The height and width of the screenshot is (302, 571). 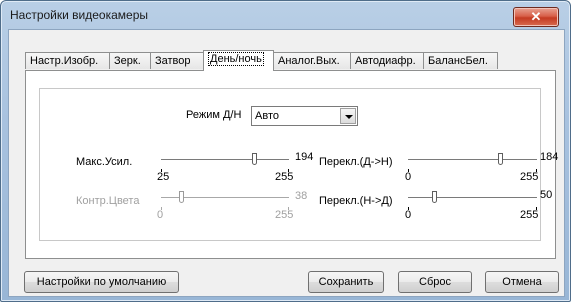 I want to click on tab-label: День/ночь, so click(x=236, y=59).